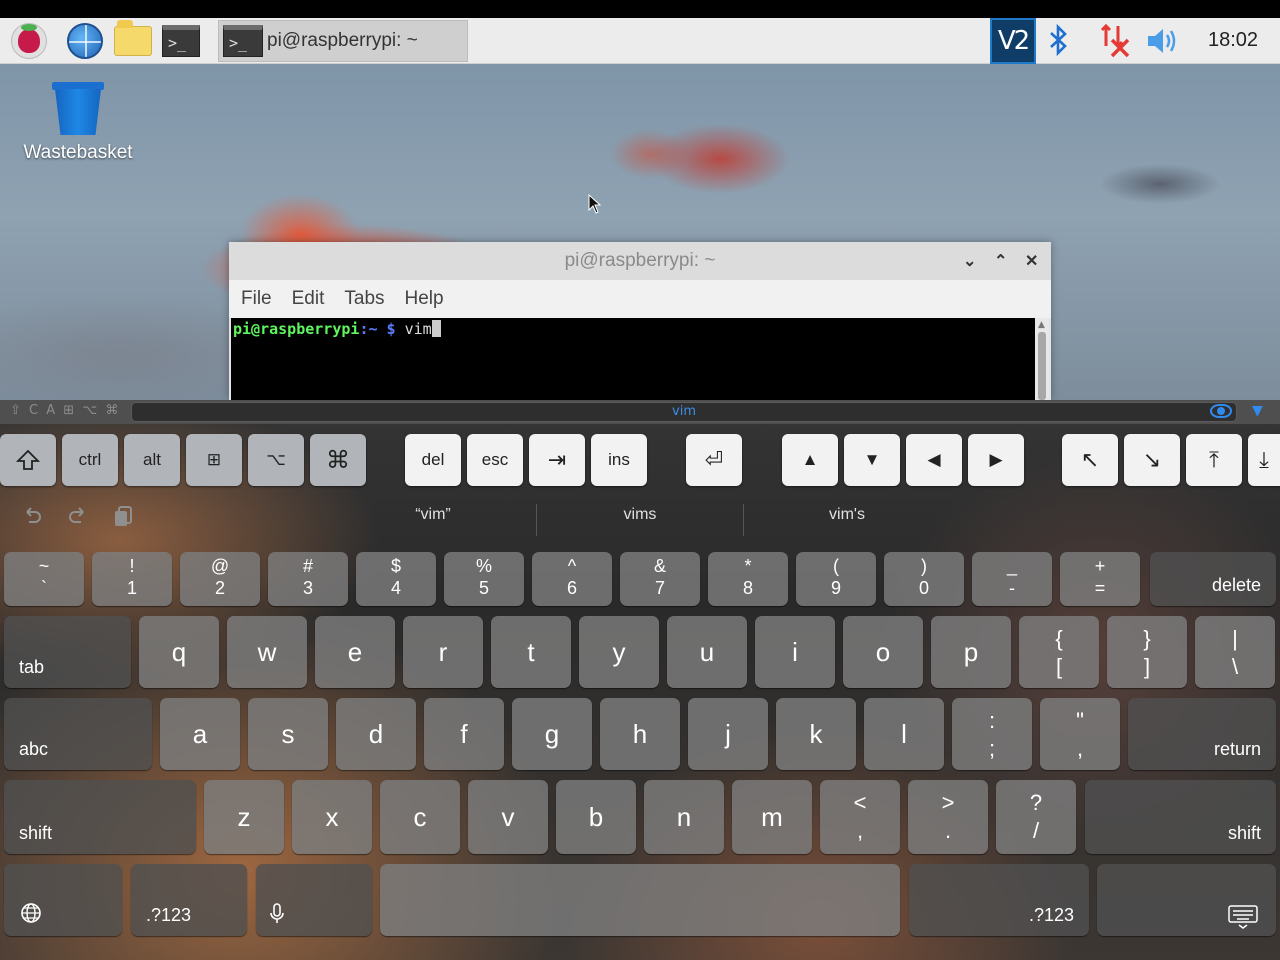  What do you see at coordinates (1233, 40) in the screenshot?
I see `clock: 18:02` at bounding box center [1233, 40].